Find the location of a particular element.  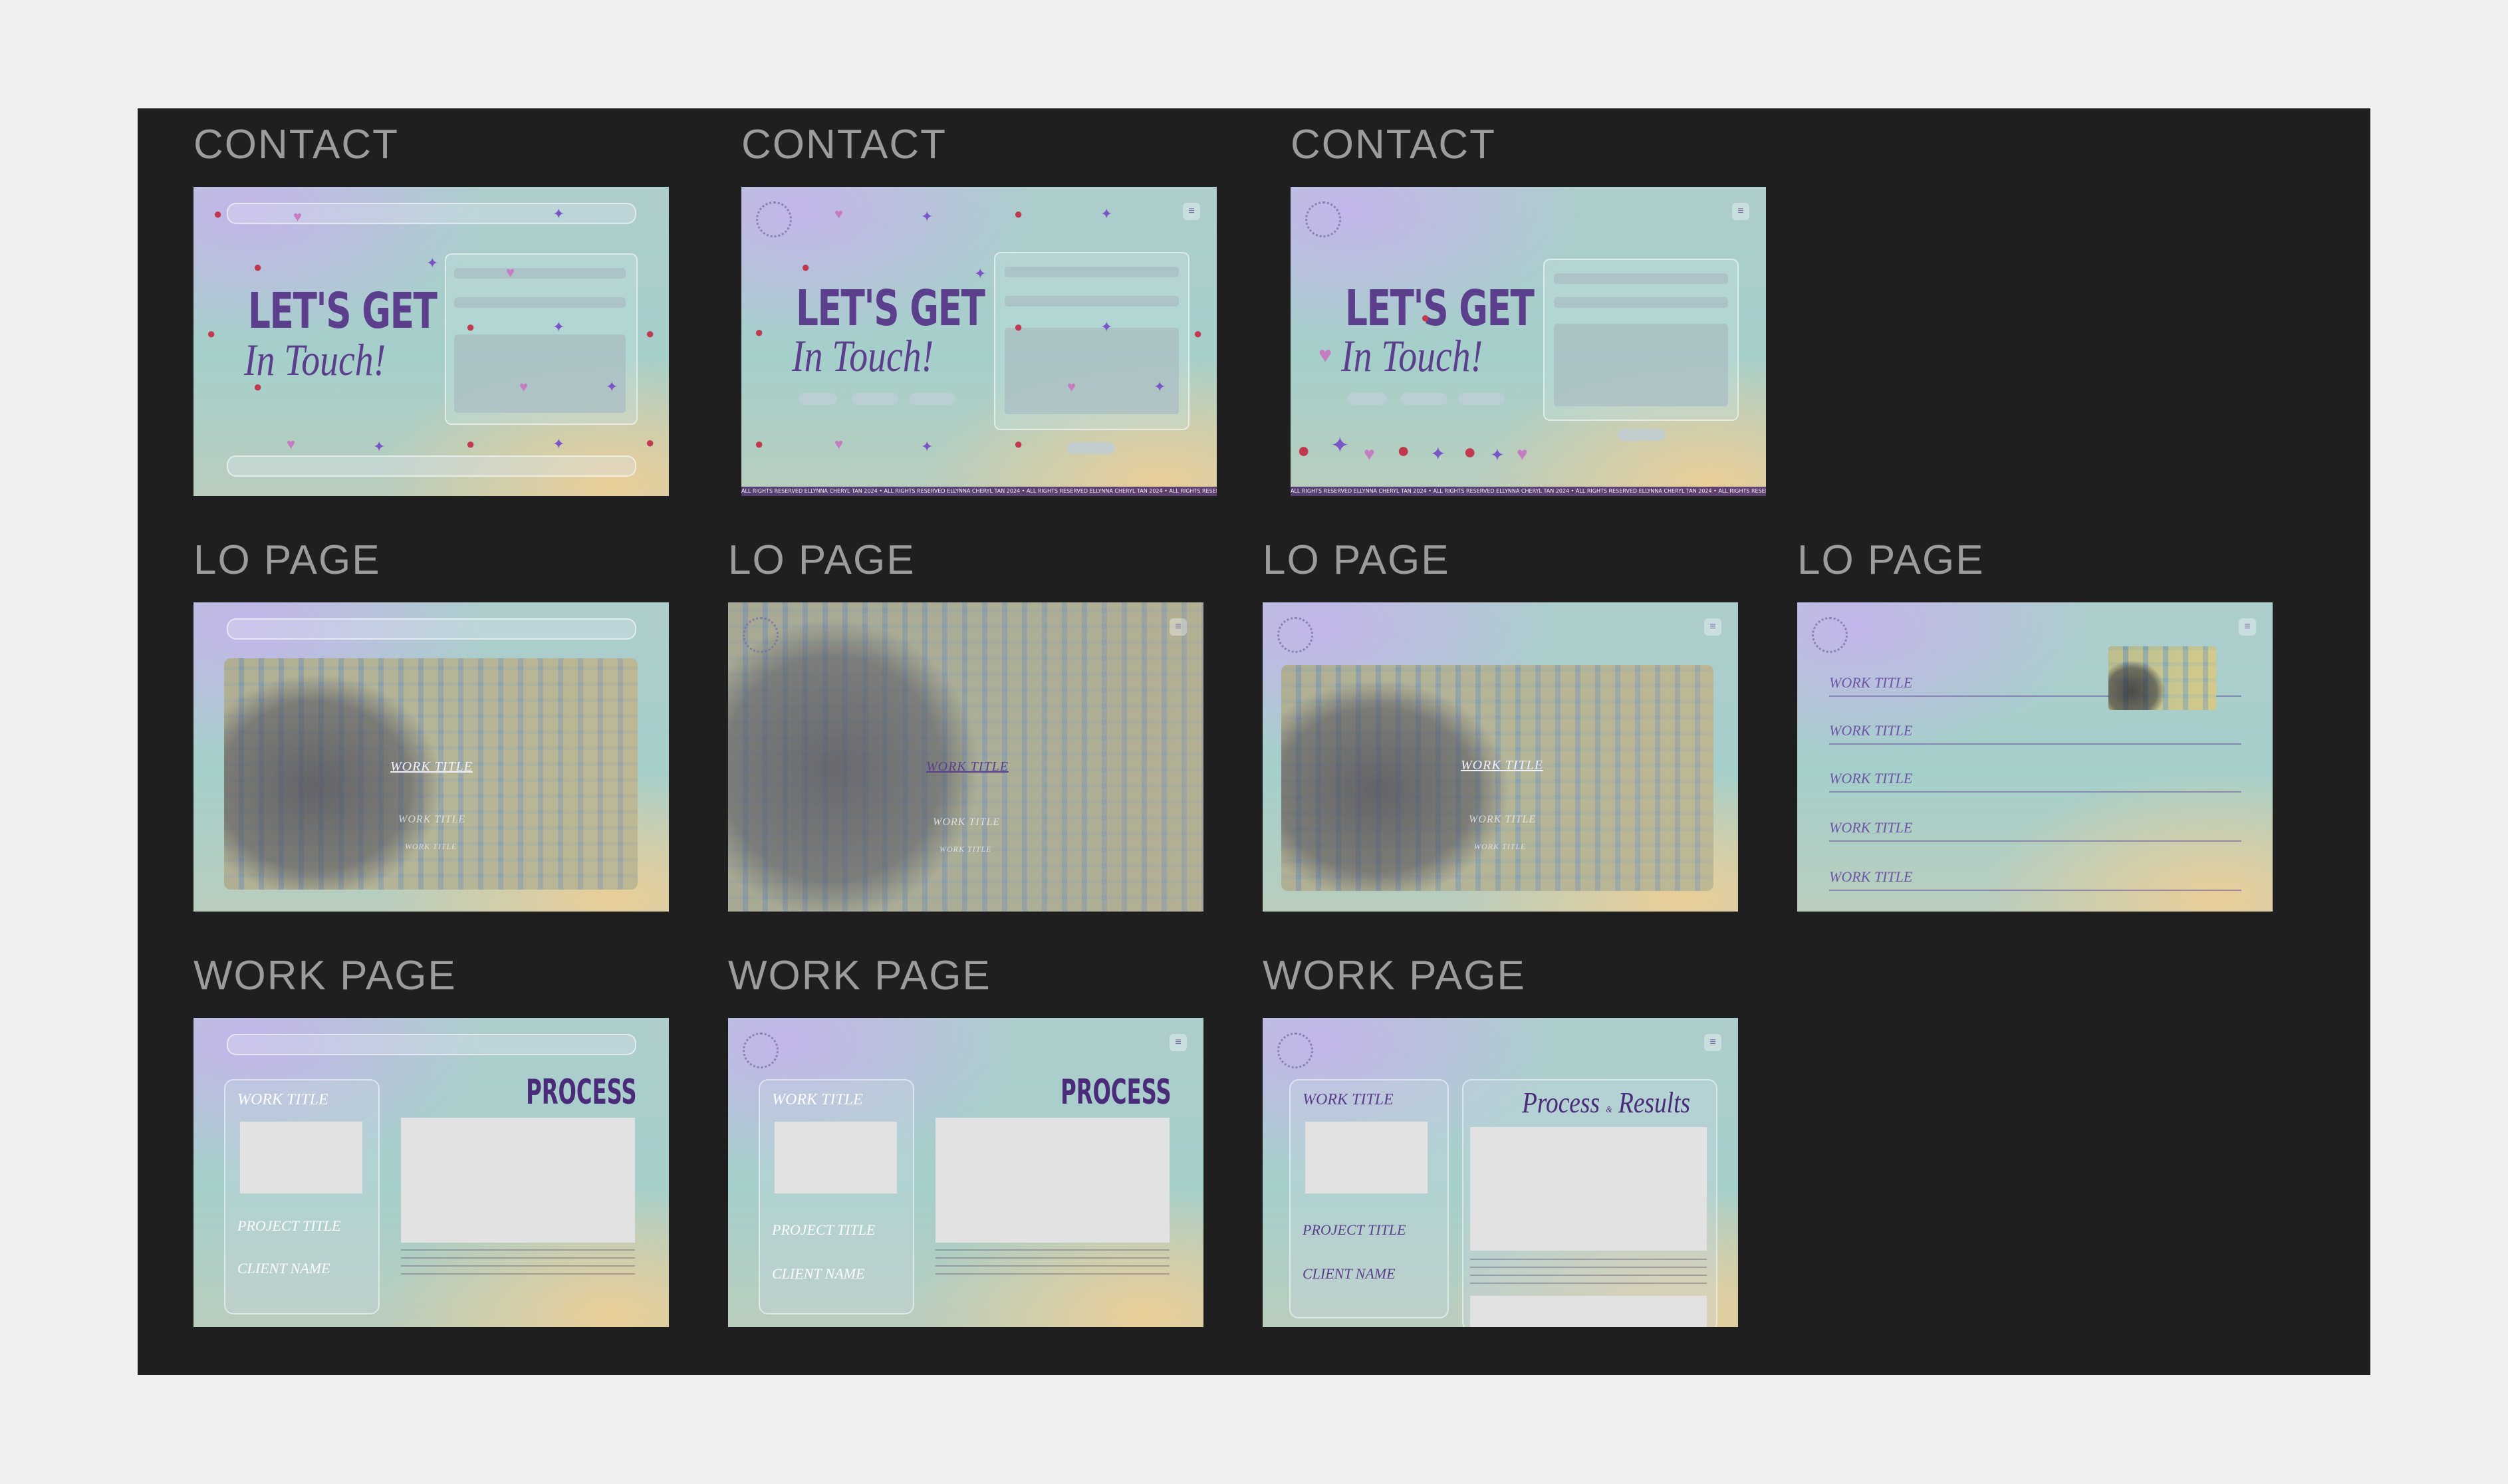

frame-lo-tablet: ≡ WORK TITLE WORK TITLE WORK TITLE is located at coordinates (965, 757).